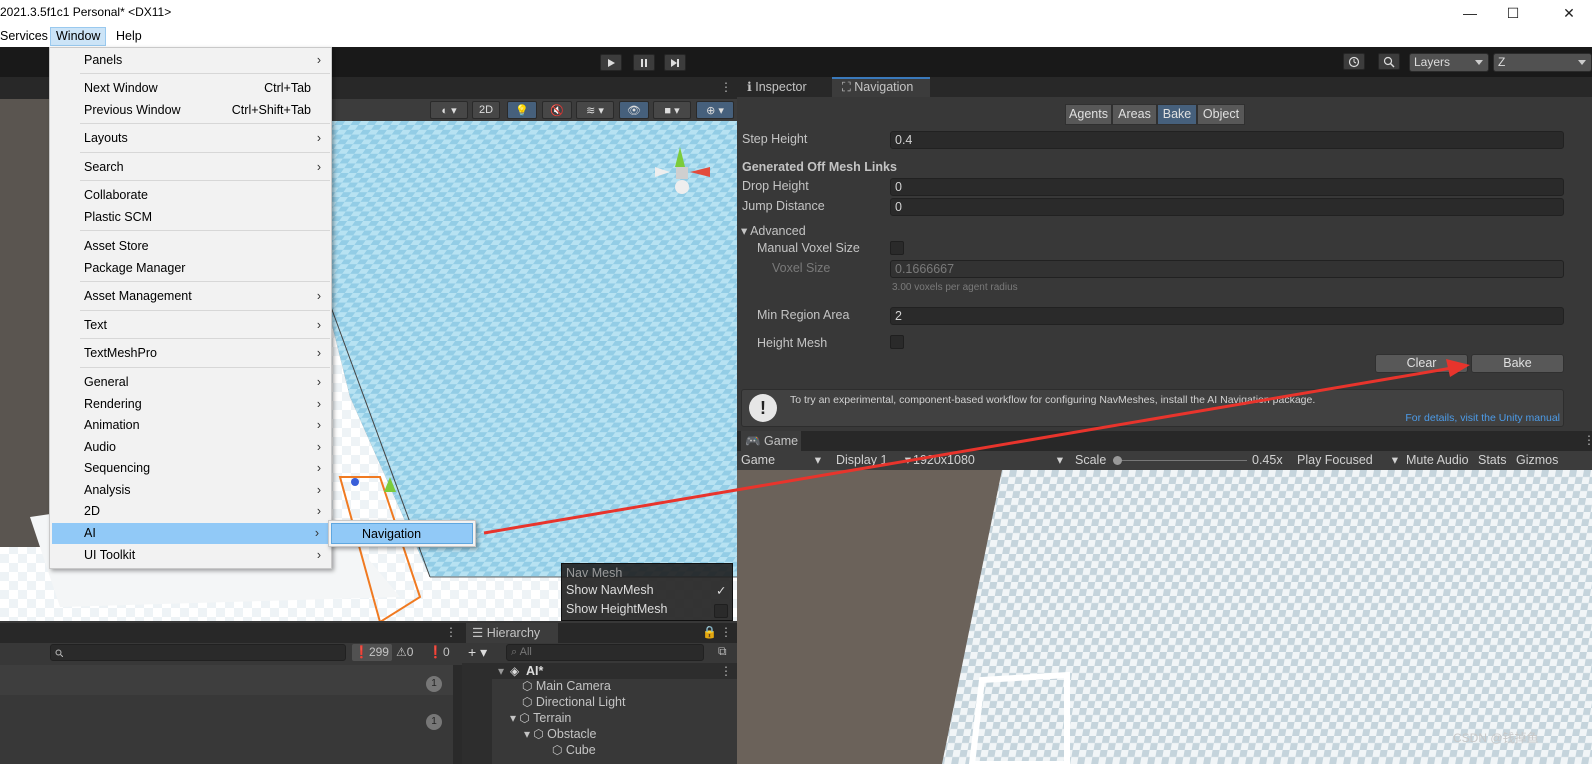 The image size is (1592, 764). I want to click on annotation-arrow, so click(976, 447).